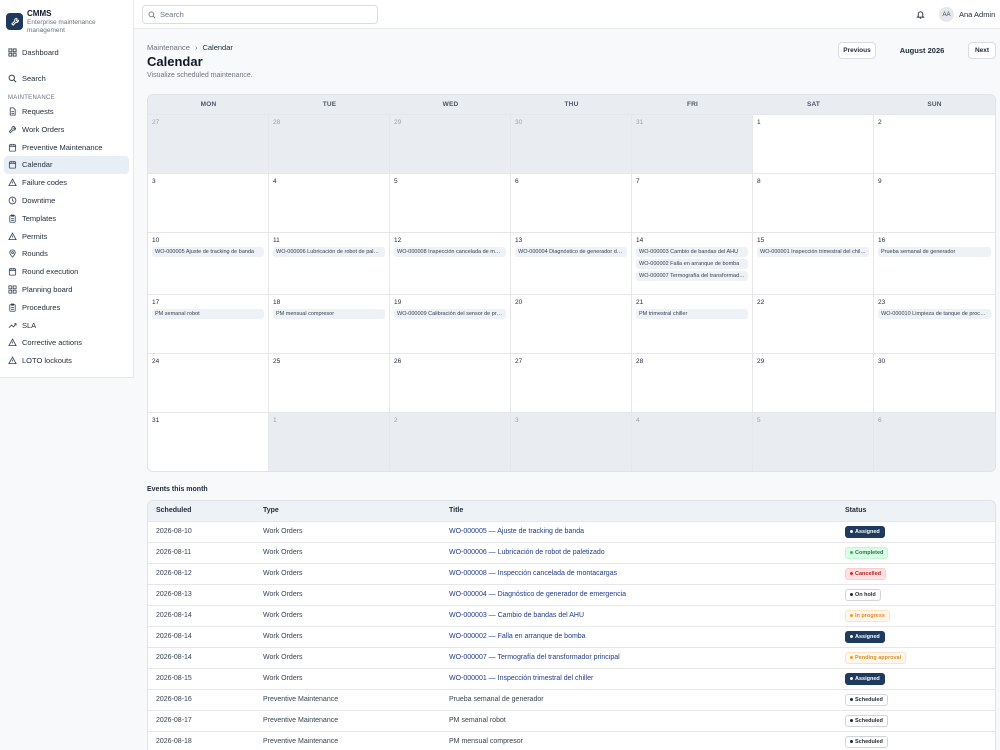 The height and width of the screenshot is (750, 1000). Describe the element at coordinates (639, 511) in the screenshot. I see `column-header: Title` at that location.